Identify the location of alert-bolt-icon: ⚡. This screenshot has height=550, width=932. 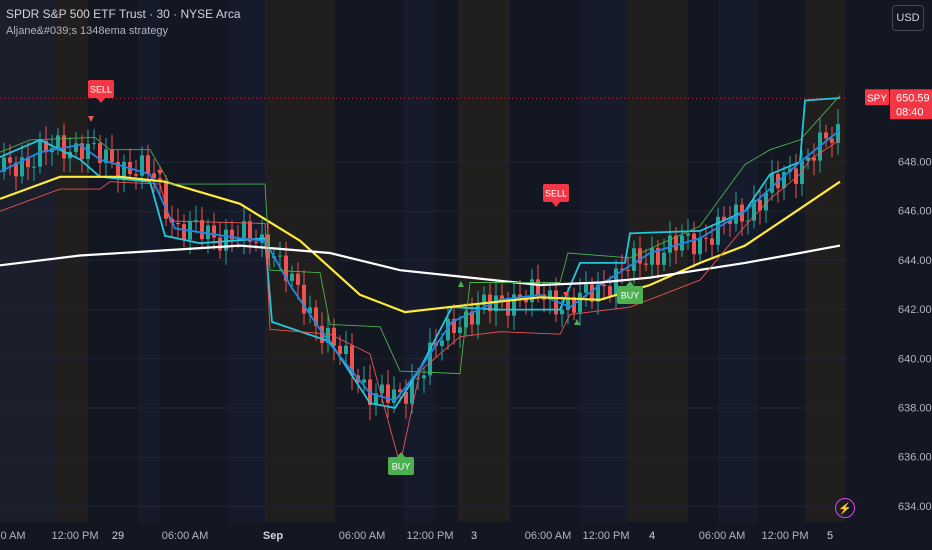
(845, 508).